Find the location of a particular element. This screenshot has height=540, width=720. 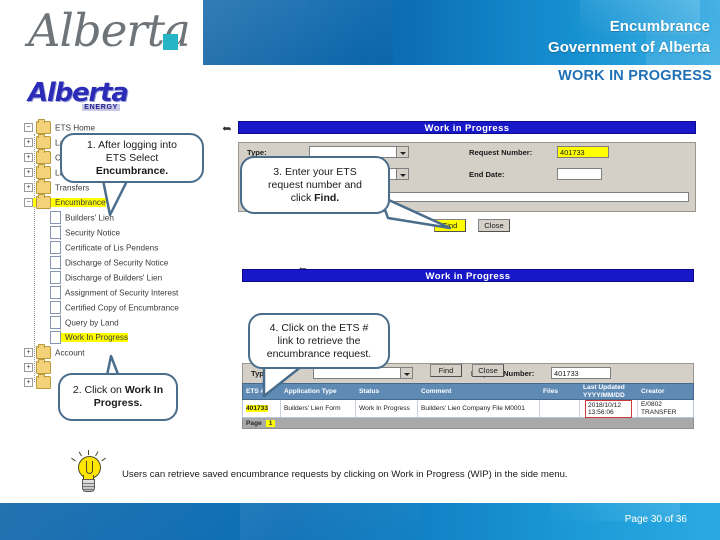

sidebar-item-label: Query by Land is located at coordinates (92, 323).